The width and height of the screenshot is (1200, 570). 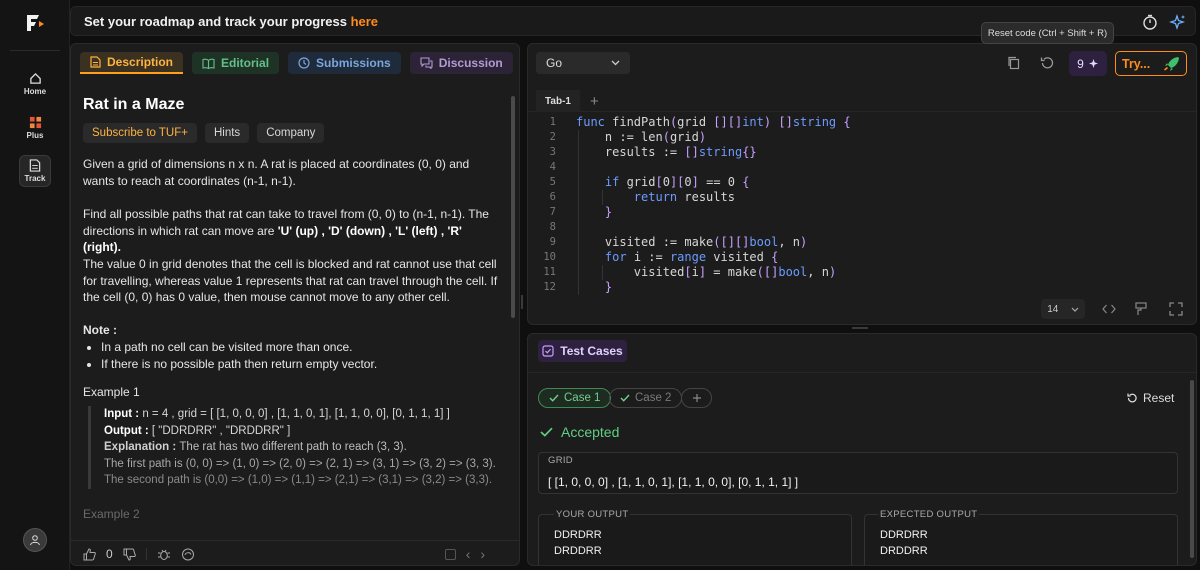 What do you see at coordinates (1093, 63) in the screenshot?
I see `star-sparkle-icon` at bounding box center [1093, 63].